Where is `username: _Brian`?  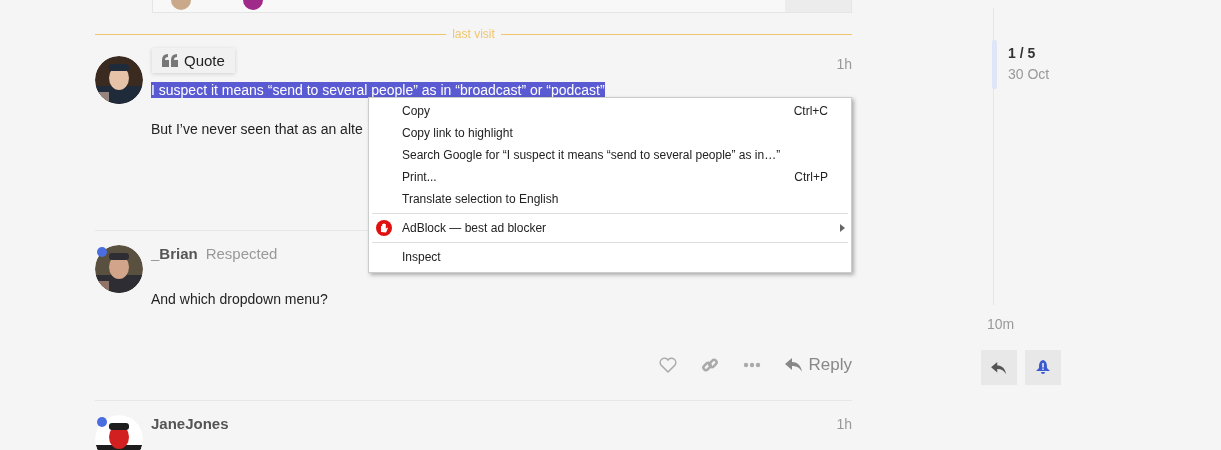
username: _Brian is located at coordinates (174, 253).